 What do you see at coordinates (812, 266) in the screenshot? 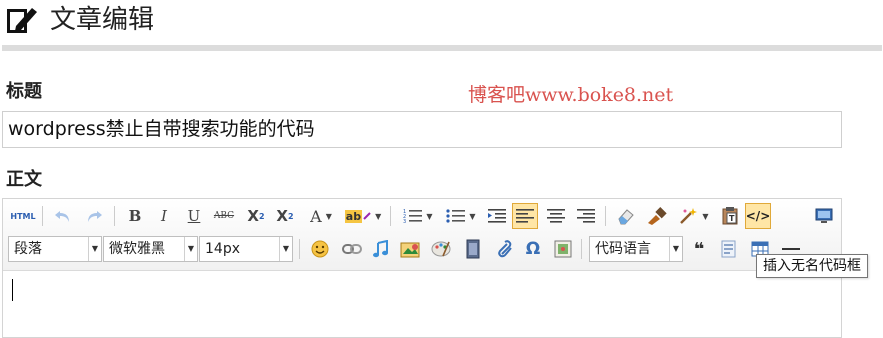
I see `tooltip: 插入无名代码框` at bounding box center [812, 266].